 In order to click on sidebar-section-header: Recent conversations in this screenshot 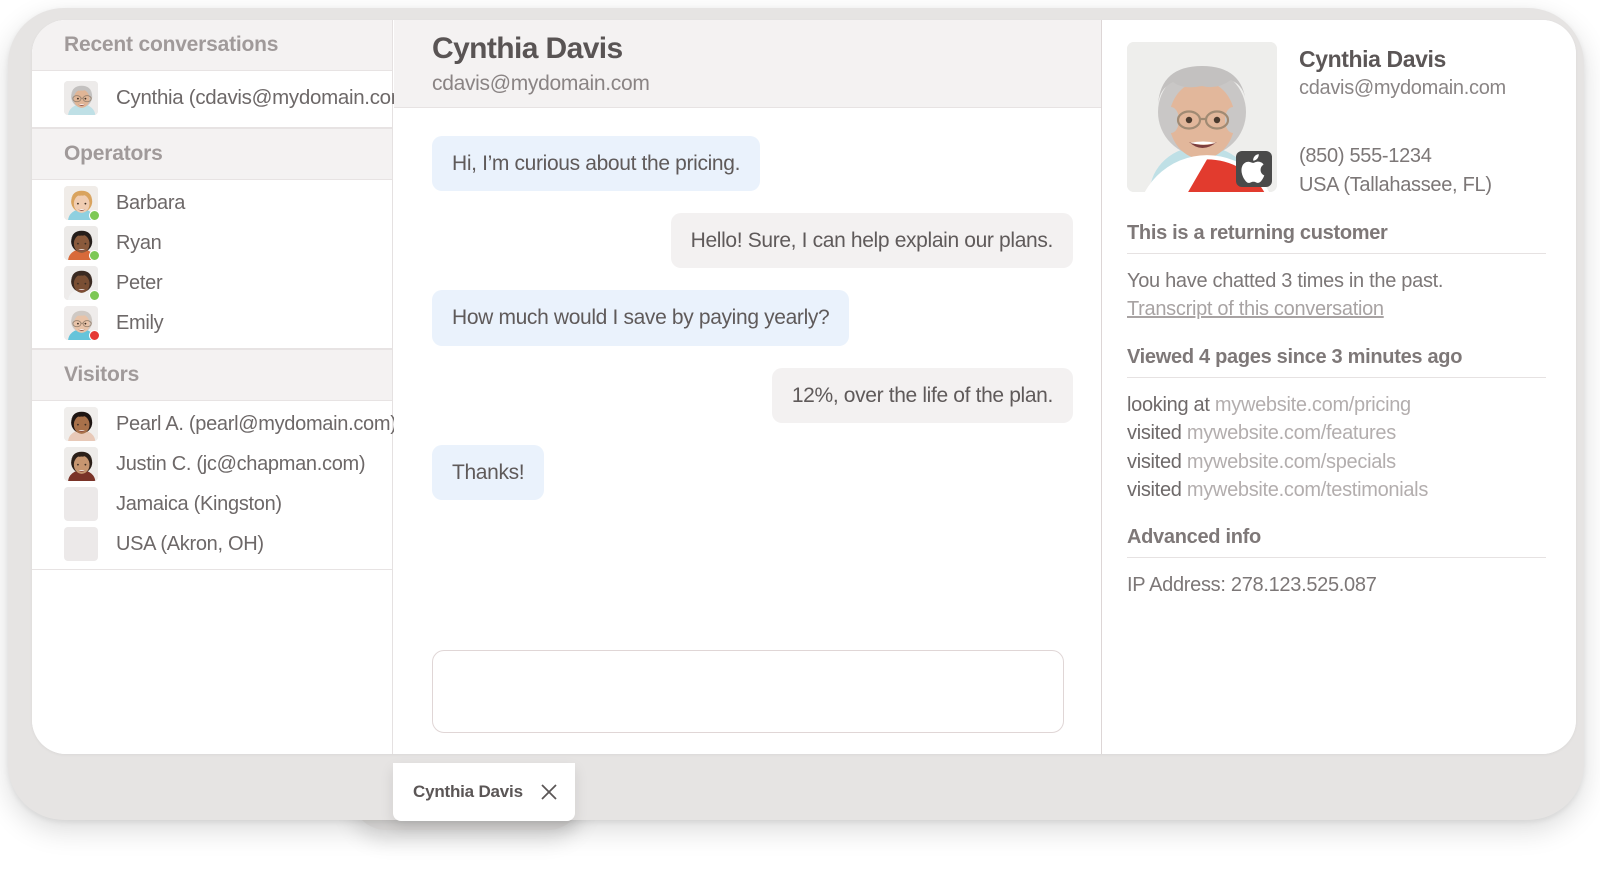, I will do `click(212, 45)`.